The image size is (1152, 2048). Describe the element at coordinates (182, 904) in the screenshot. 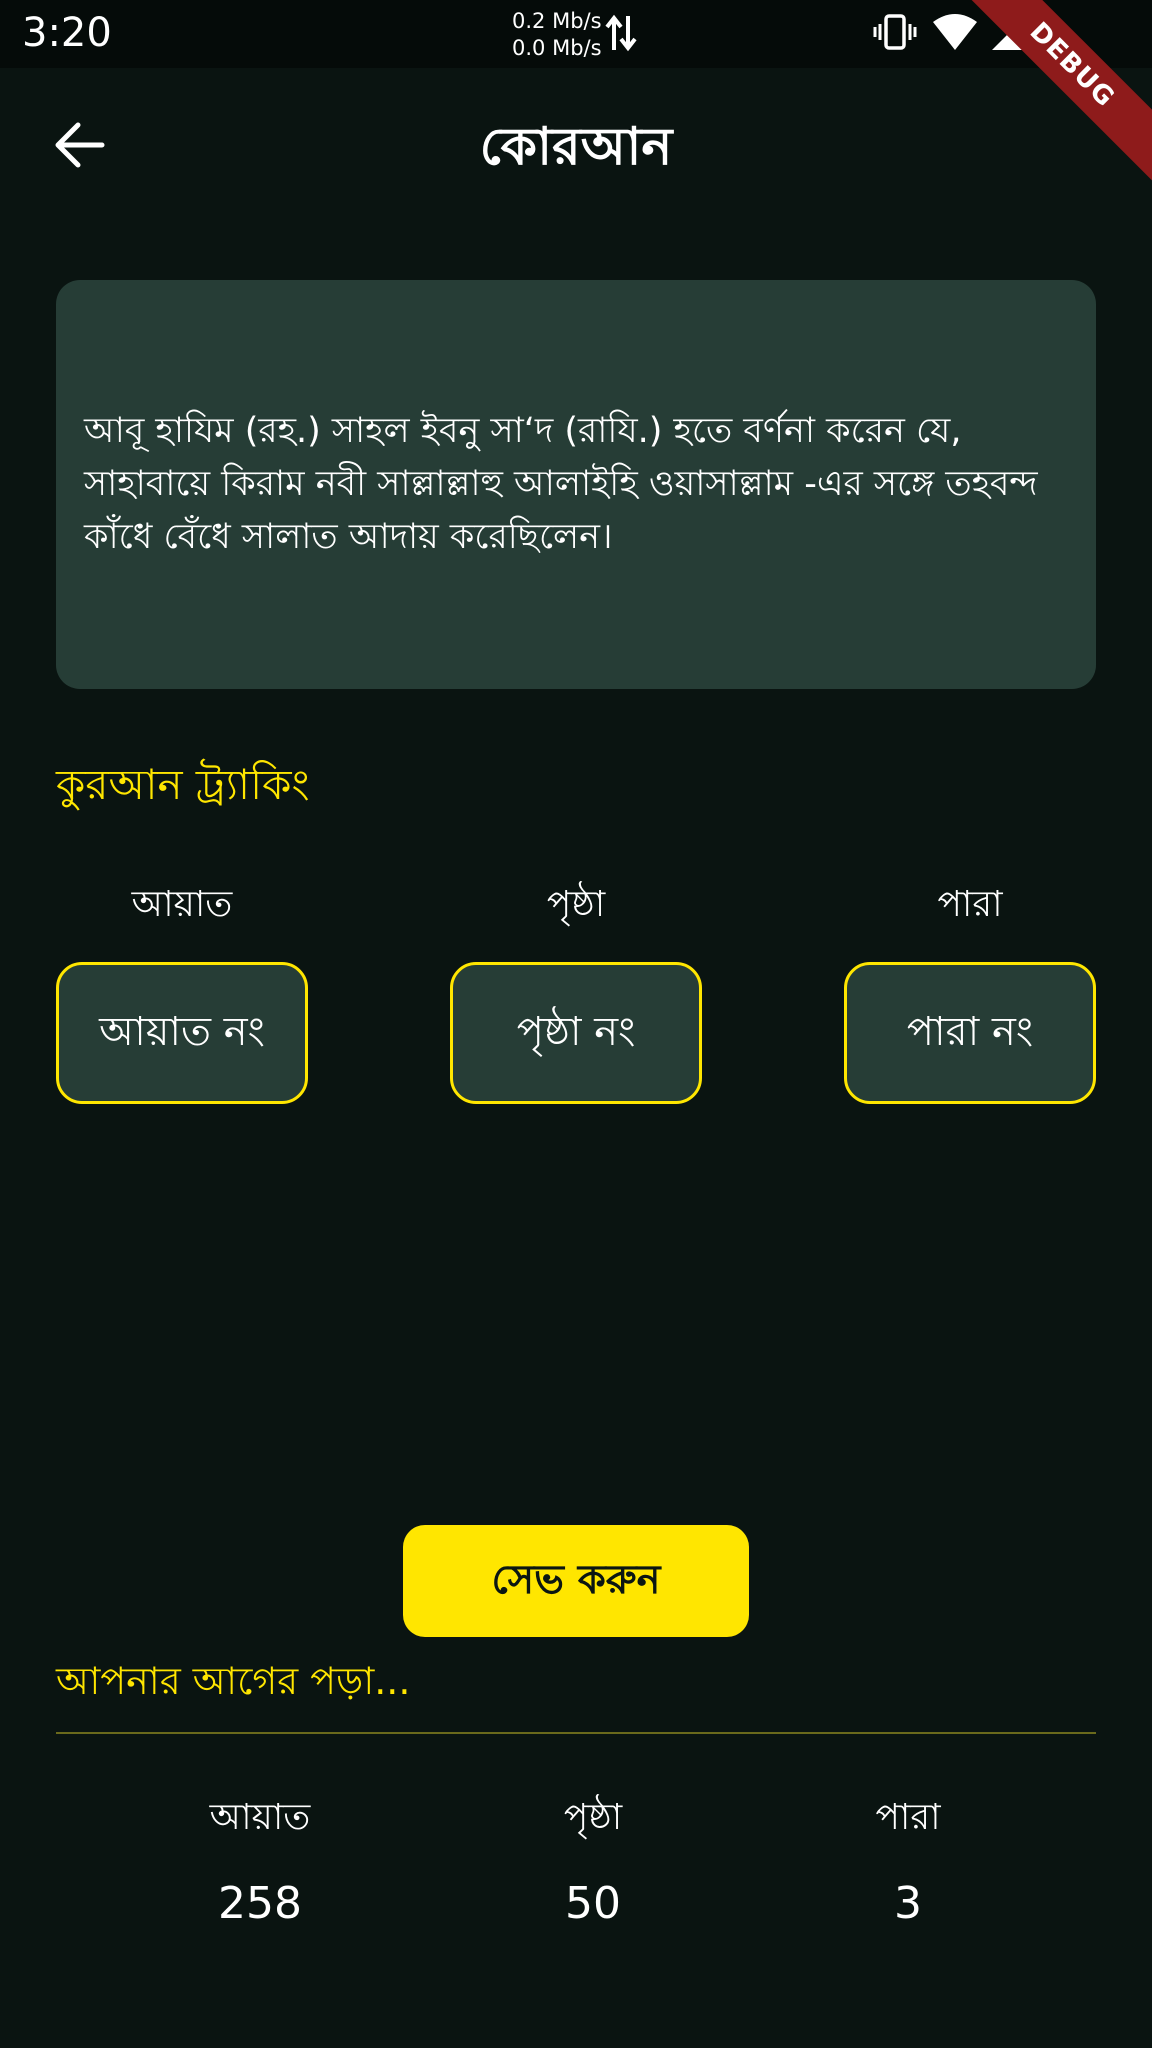

I see `ayat-label: আয়াত` at that location.